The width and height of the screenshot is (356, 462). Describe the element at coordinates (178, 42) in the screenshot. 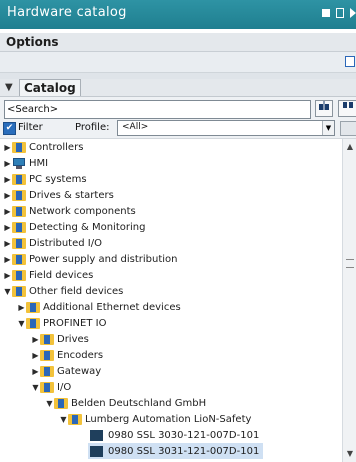

I see `options-section-header: Options` at that location.